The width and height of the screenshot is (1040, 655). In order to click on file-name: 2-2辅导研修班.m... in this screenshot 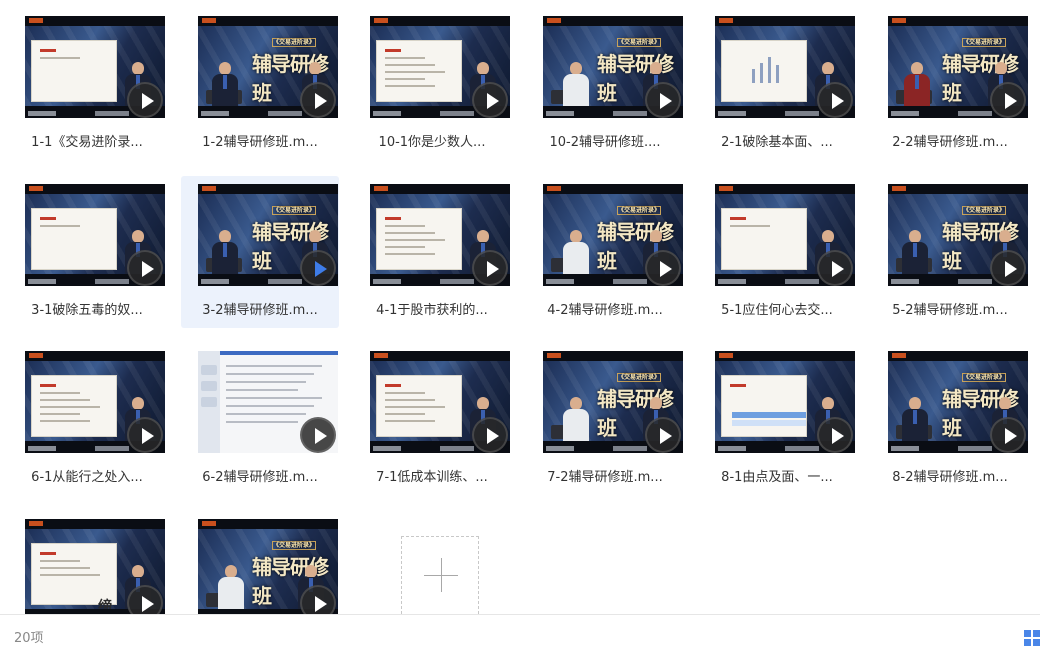, I will do `click(950, 142)`.